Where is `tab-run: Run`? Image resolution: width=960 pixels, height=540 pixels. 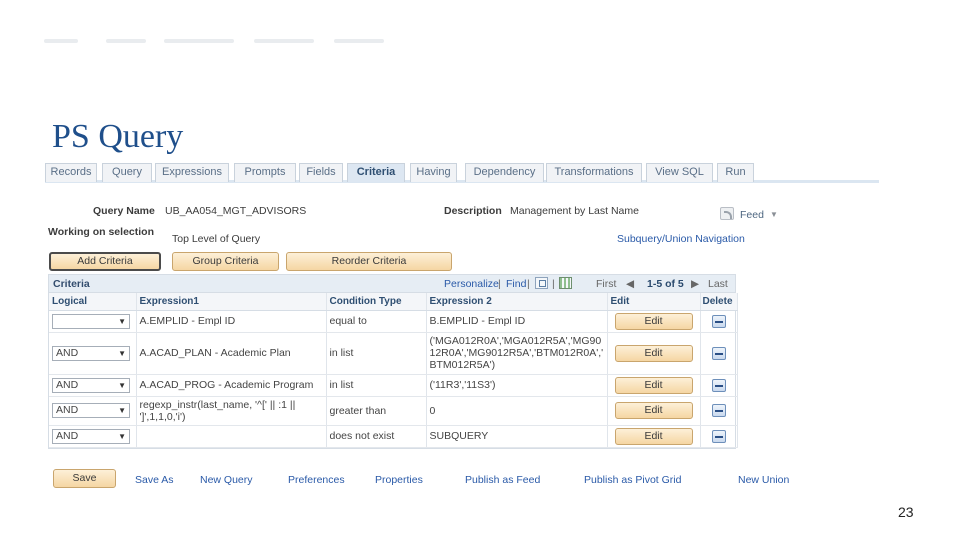 tab-run: Run is located at coordinates (735, 172).